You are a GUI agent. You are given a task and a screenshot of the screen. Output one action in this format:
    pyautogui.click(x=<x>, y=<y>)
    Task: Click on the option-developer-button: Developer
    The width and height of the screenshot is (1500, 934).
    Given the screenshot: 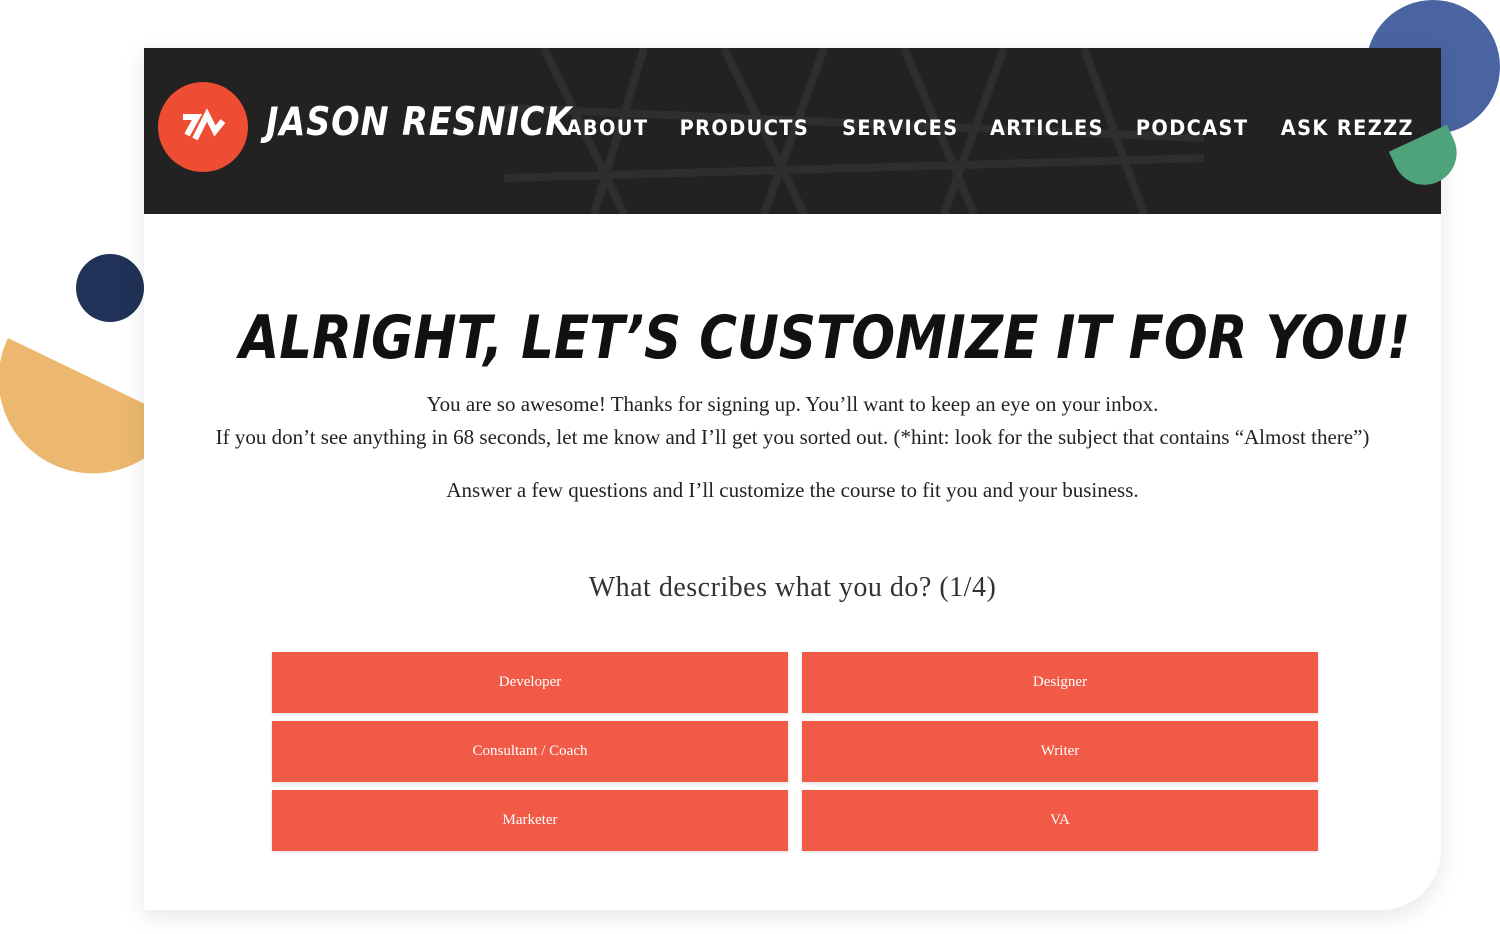 What is the action you would take?
    pyautogui.click(x=530, y=682)
    